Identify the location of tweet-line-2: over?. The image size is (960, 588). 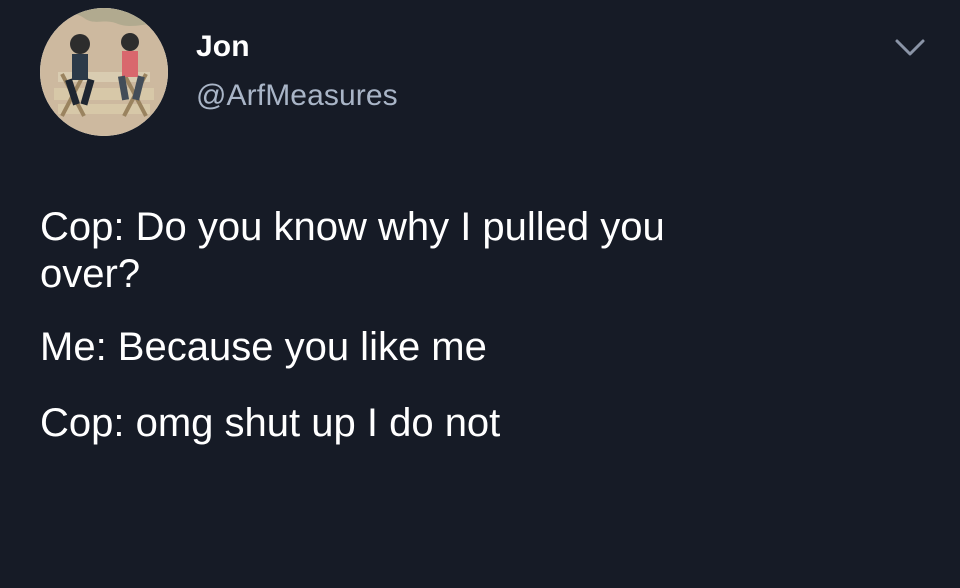
(90, 274).